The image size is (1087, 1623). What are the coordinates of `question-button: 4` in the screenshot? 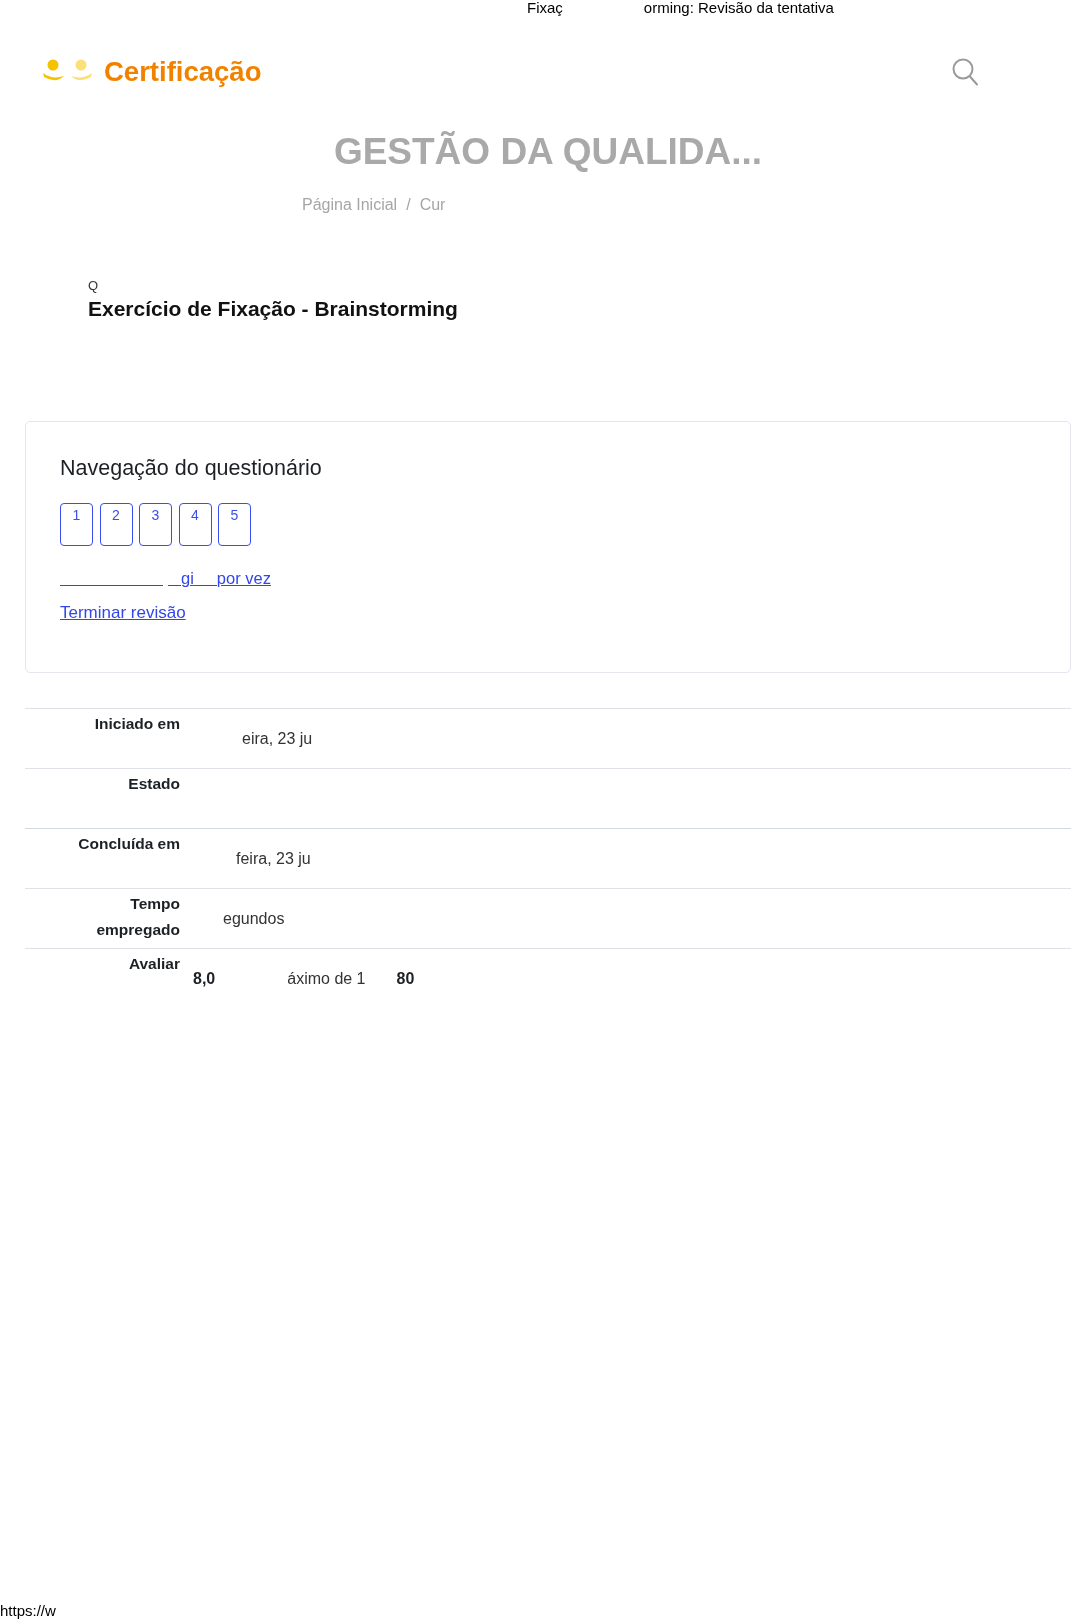 It's located at (195, 524).